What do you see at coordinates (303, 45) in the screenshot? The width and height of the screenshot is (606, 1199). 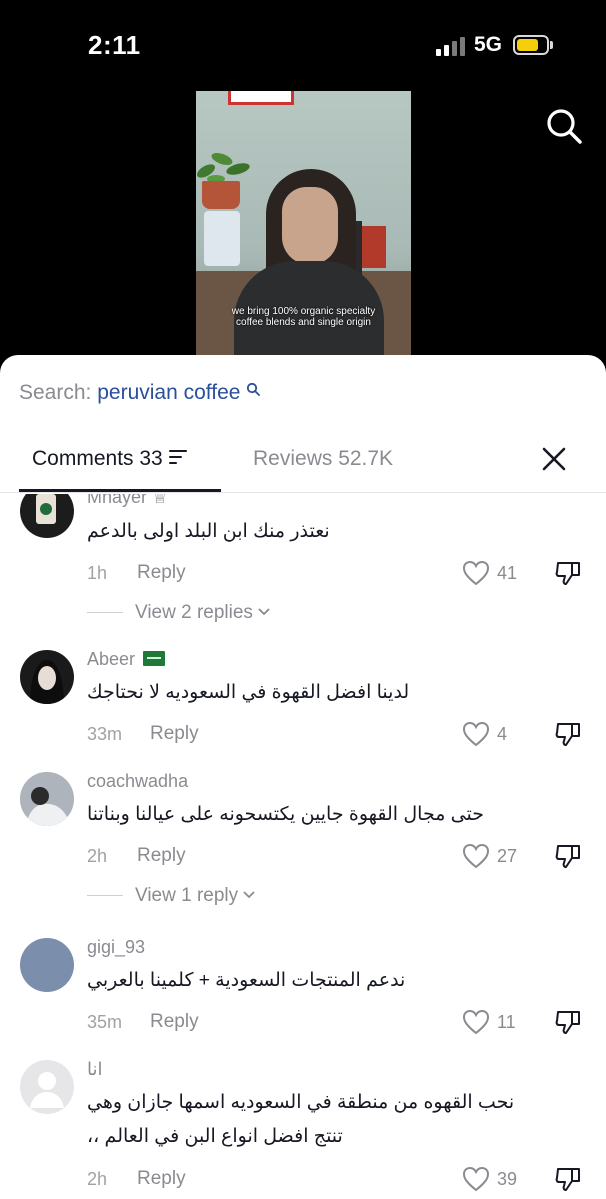 I see `status-bar: 2:11 5G` at bounding box center [303, 45].